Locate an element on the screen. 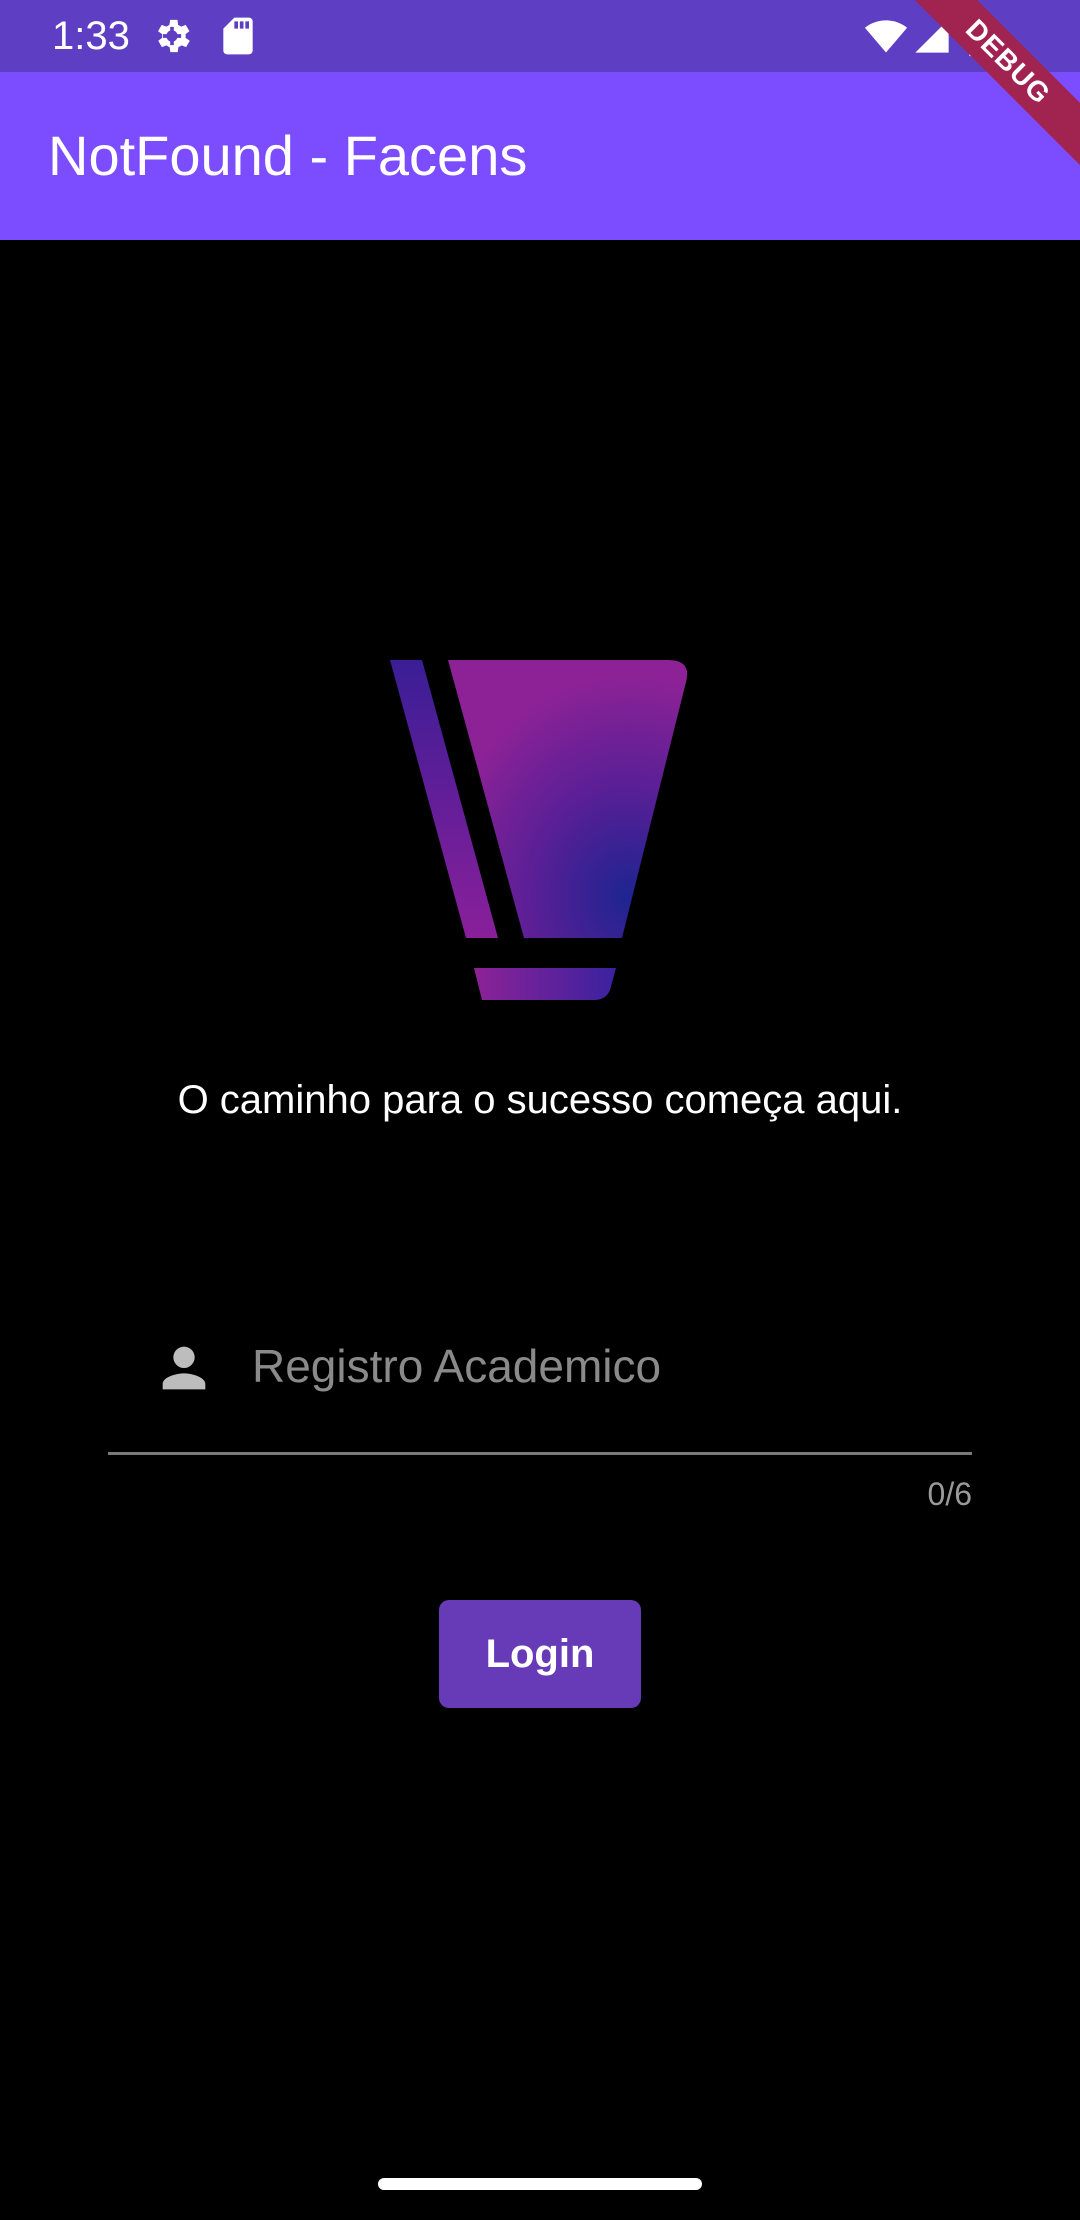 The width and height of the screenshot is (1080, 2220). battery-icon is located at coordinates (981, 36).